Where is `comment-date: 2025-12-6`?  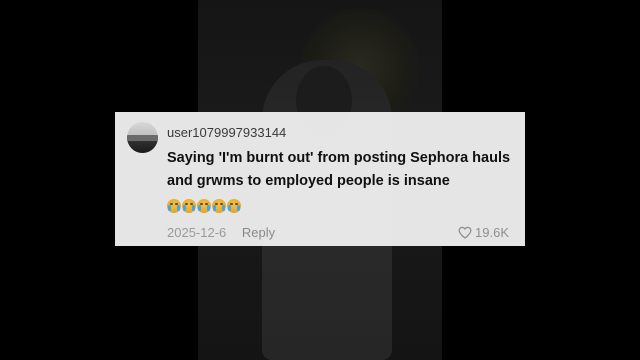
comment-date: 2025-12-6 is located at coordinates (197, 232).